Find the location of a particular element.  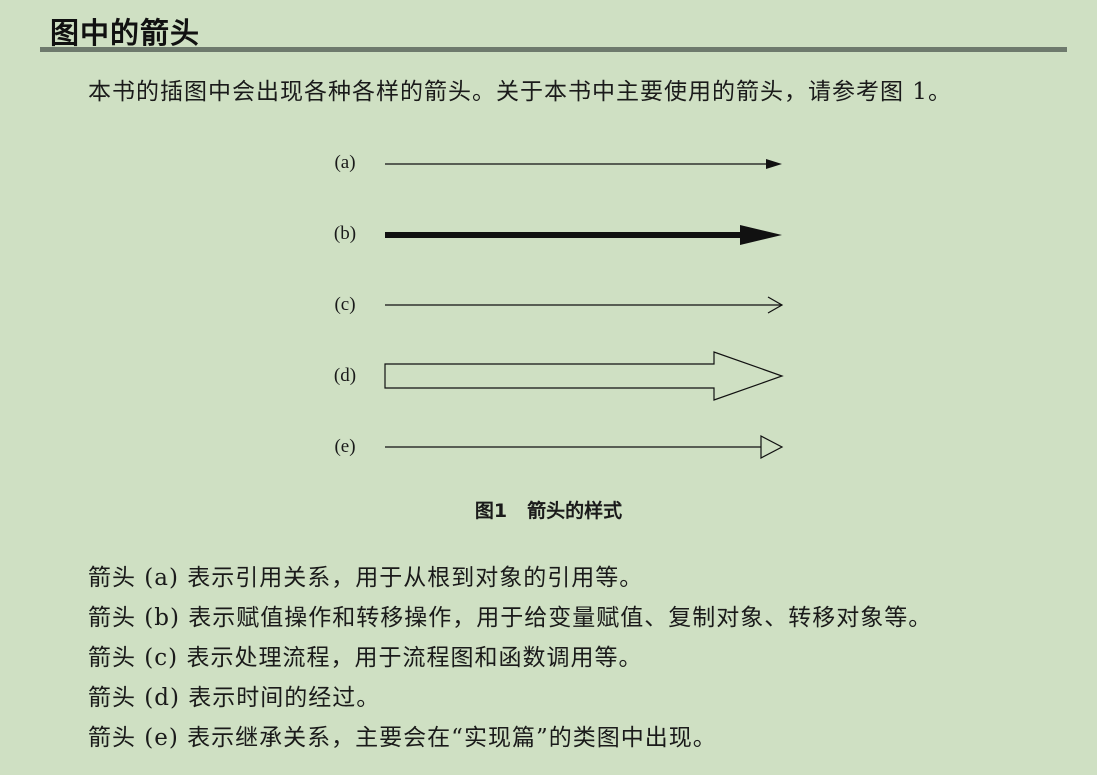

arrow-e-inheritance-icon is located at coordinates (584, 447).